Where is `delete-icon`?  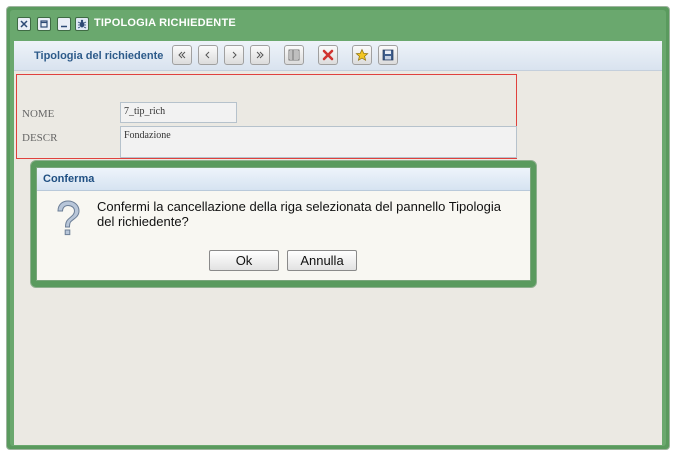 delete-icon is located at coordinates (328, 55).